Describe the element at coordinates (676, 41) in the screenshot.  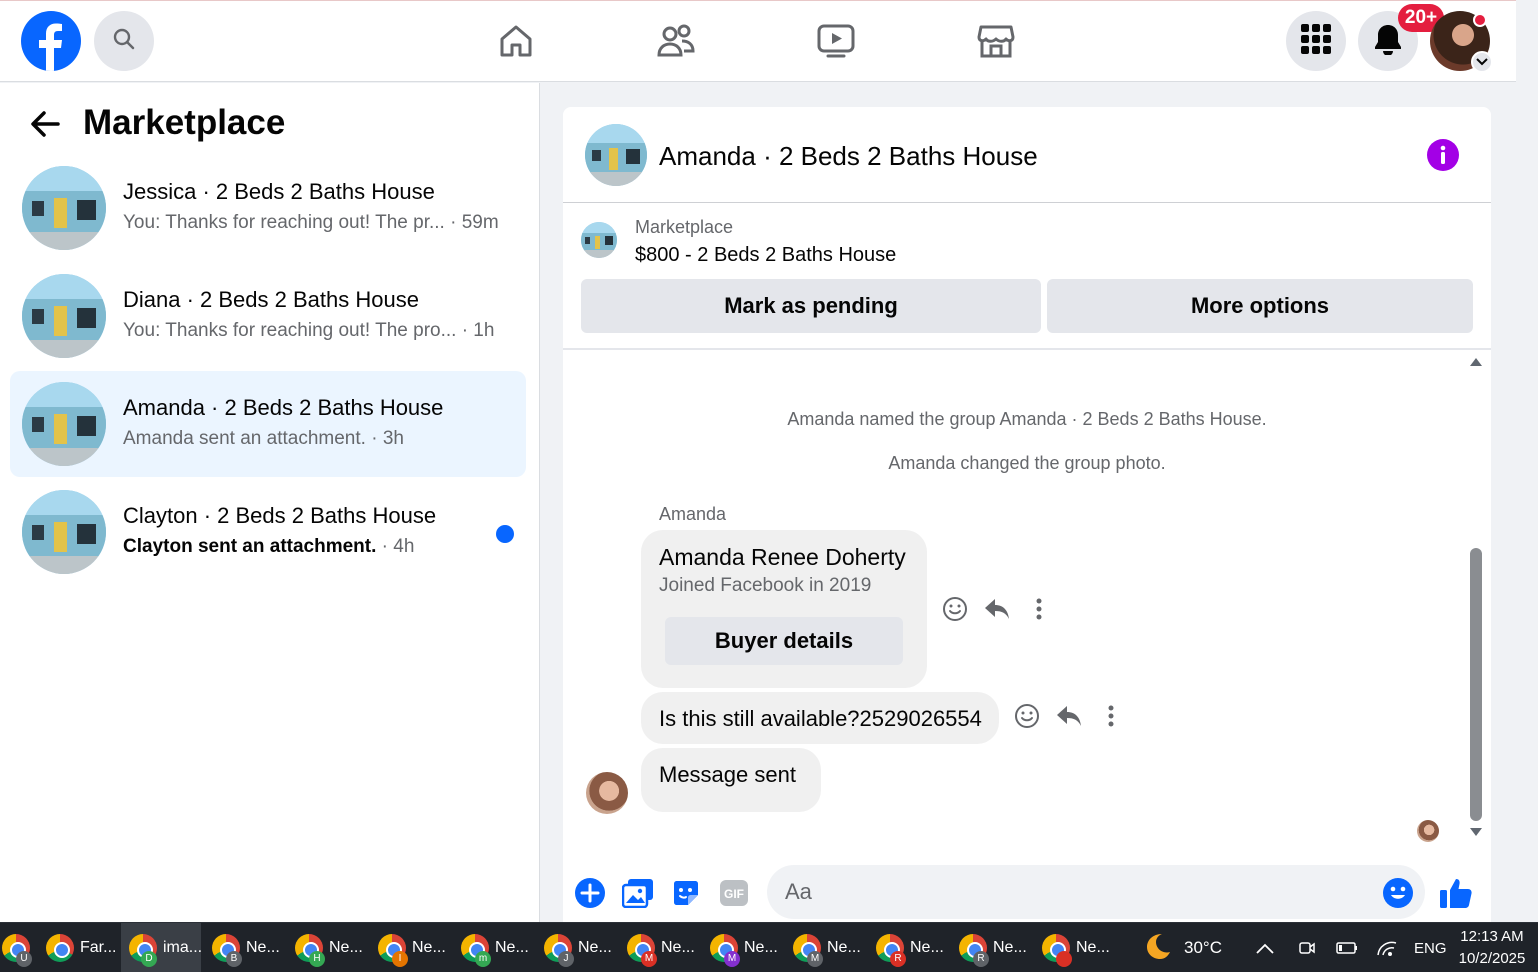
I see `friends-icon` at that location.